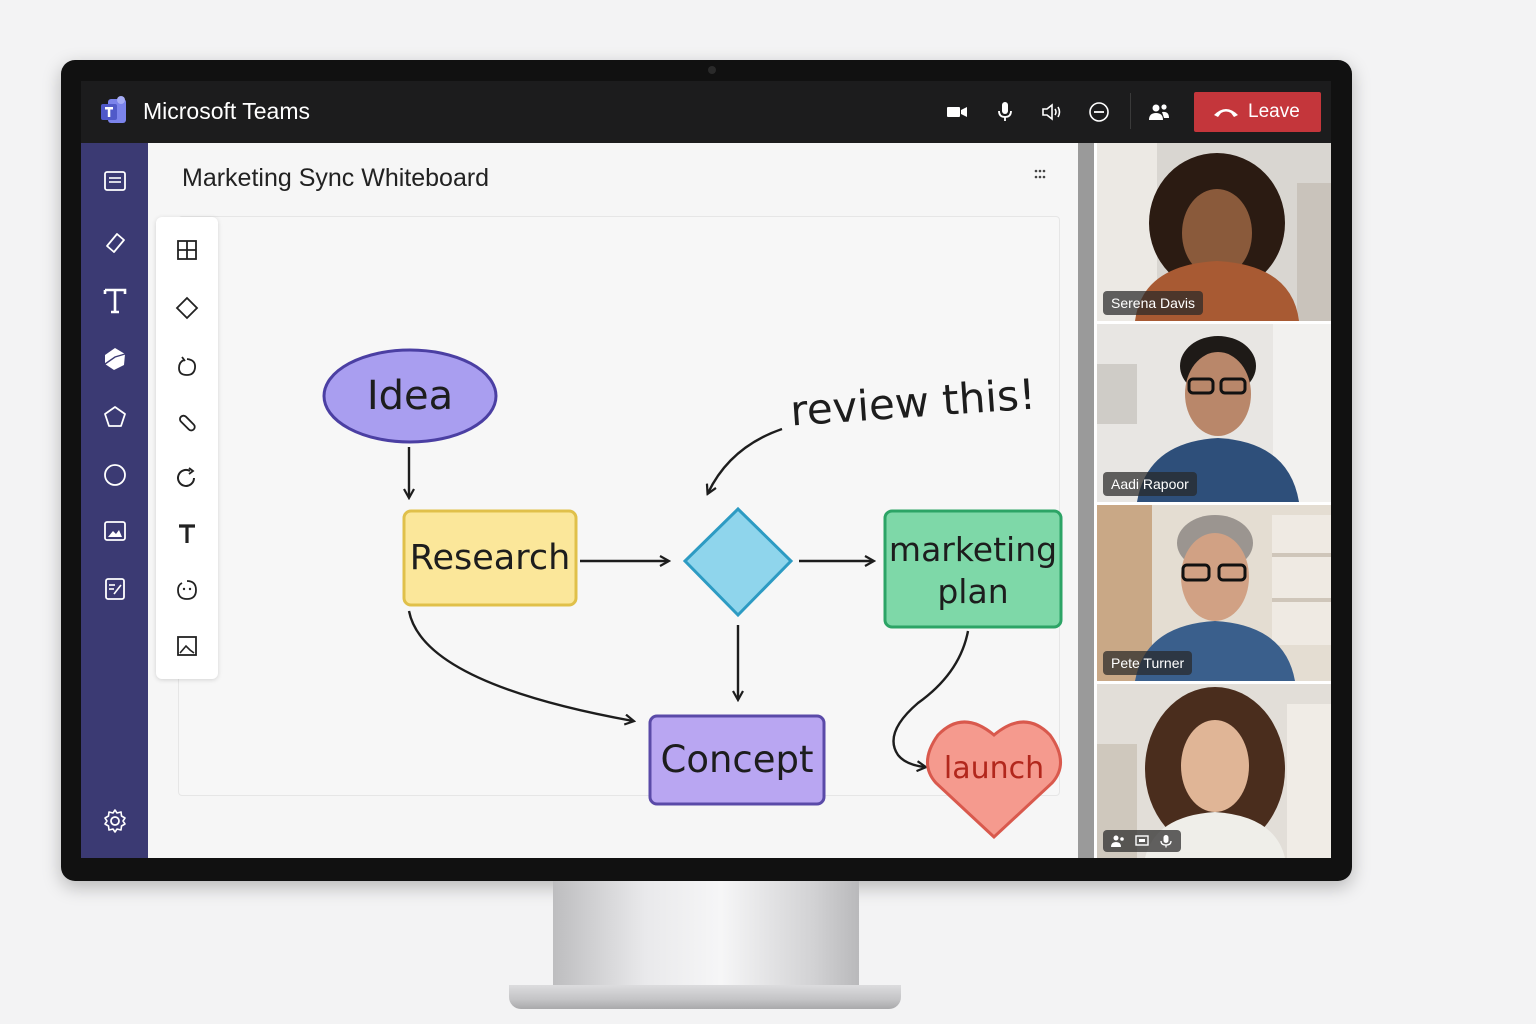 This screenshot has width=1536, height=1024. What do you see at coordinates (1099, 112) in the screenshot?
I see `minus-circle-icon` at bounding box center [1099, 112].